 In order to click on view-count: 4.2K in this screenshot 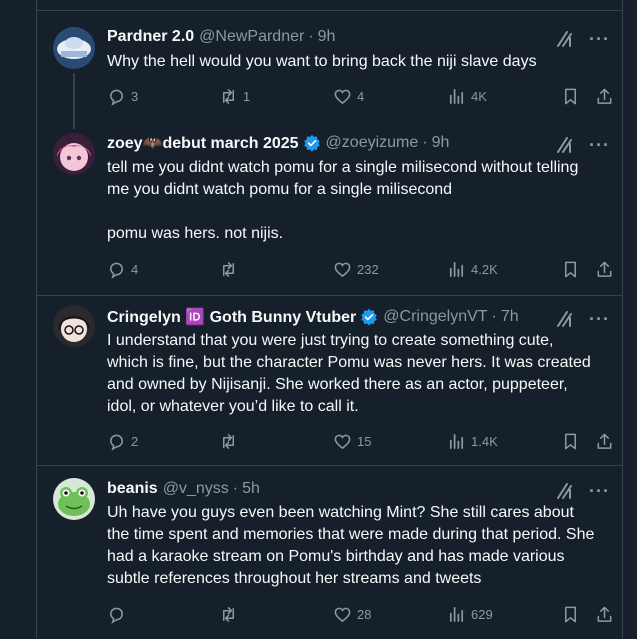, I will do `click(484, 269)`.